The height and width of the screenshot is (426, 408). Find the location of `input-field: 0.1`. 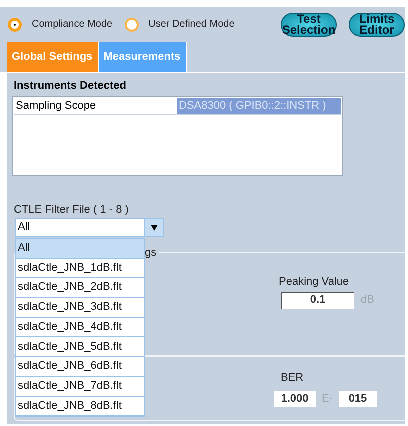

input-field: 0.1 is located at coordinates (317, 300).